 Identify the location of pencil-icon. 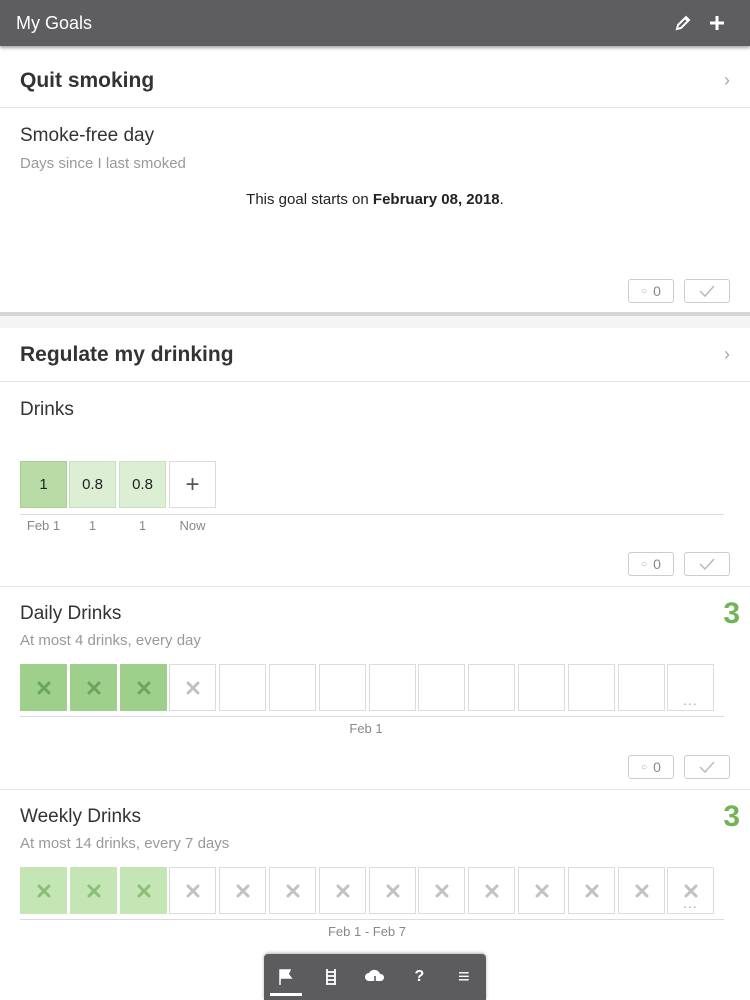
(683, 23).